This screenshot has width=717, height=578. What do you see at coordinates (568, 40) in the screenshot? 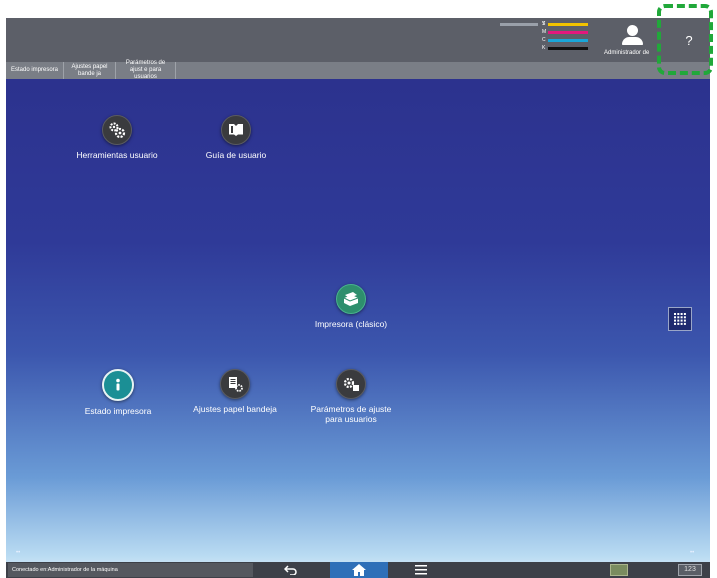
I see `toner-bar-cyan` at bounding box center [568, 40].